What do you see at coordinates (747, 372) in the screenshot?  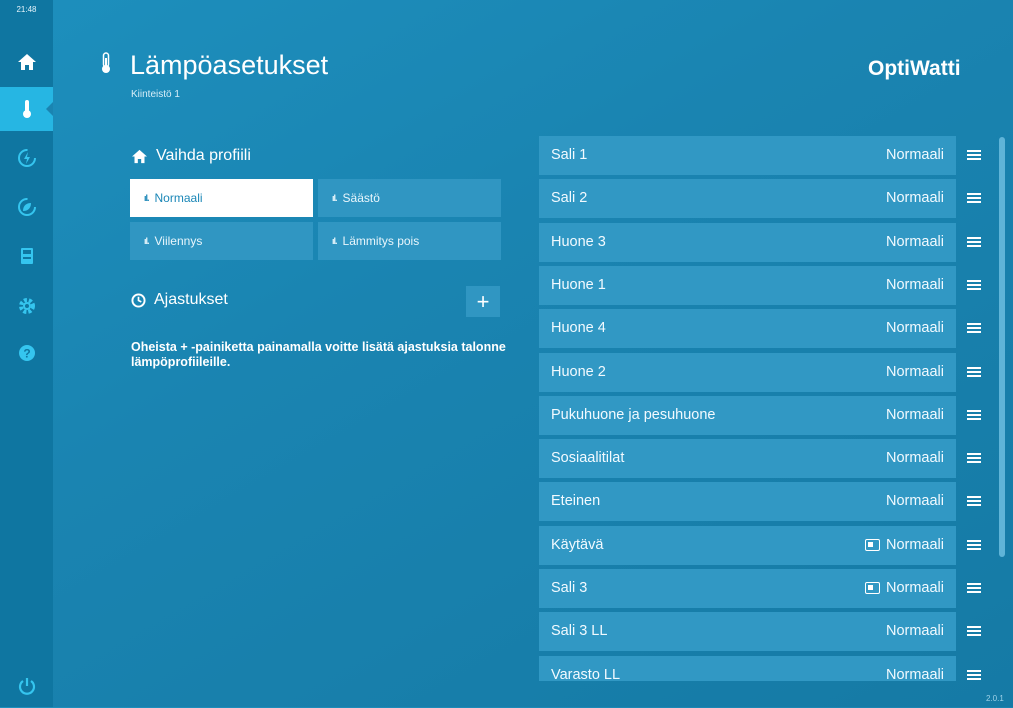 I see `room-card: Huone 2 Normaali` at bounding box center [747, 372].